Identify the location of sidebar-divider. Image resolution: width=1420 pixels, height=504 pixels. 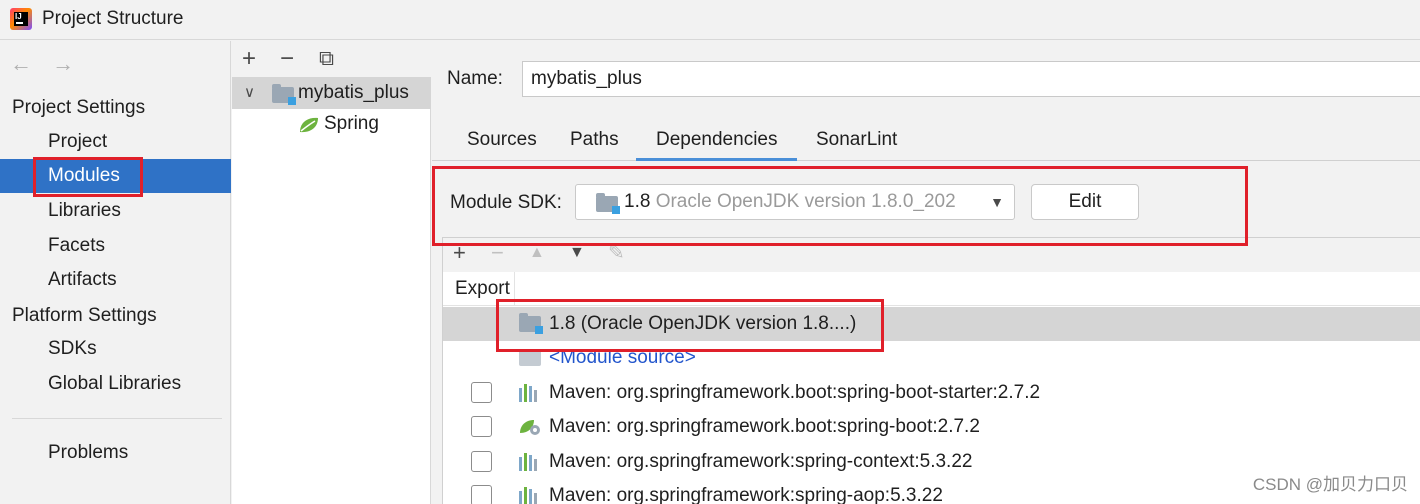
(117, 418).